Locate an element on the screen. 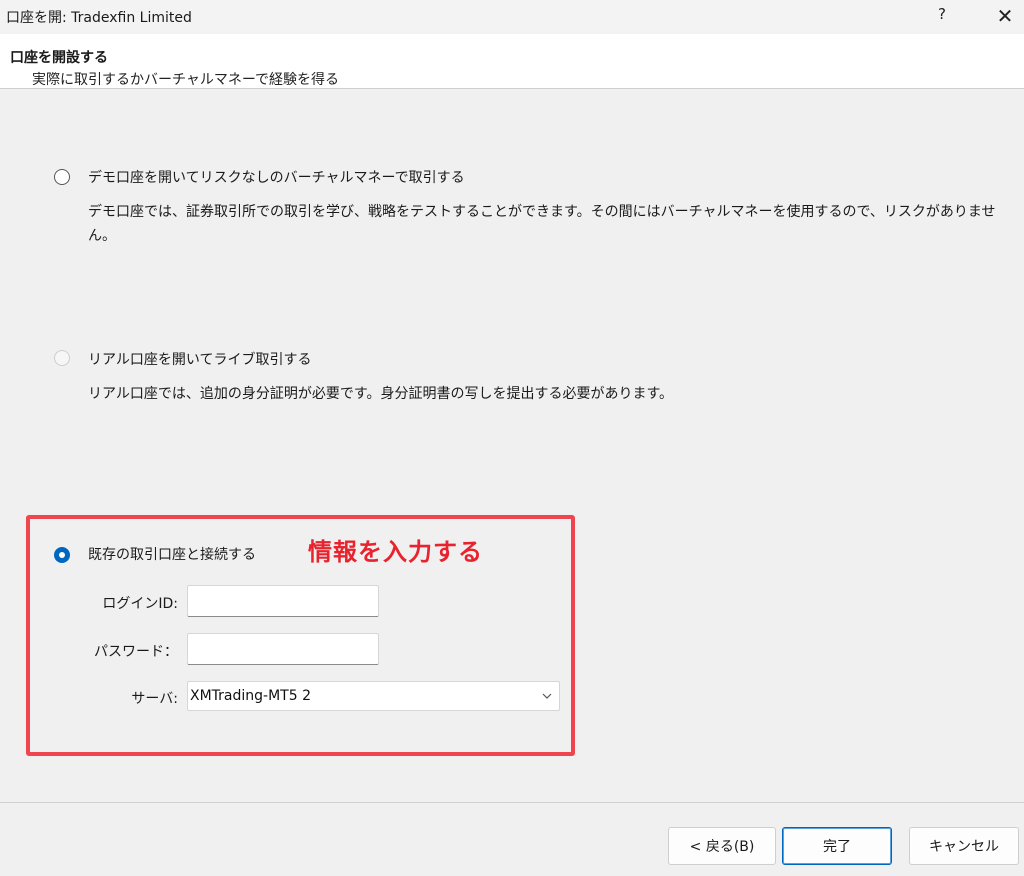  window-title: 口座を開: Tradexfin Limited is located at coordinates (99, 18).